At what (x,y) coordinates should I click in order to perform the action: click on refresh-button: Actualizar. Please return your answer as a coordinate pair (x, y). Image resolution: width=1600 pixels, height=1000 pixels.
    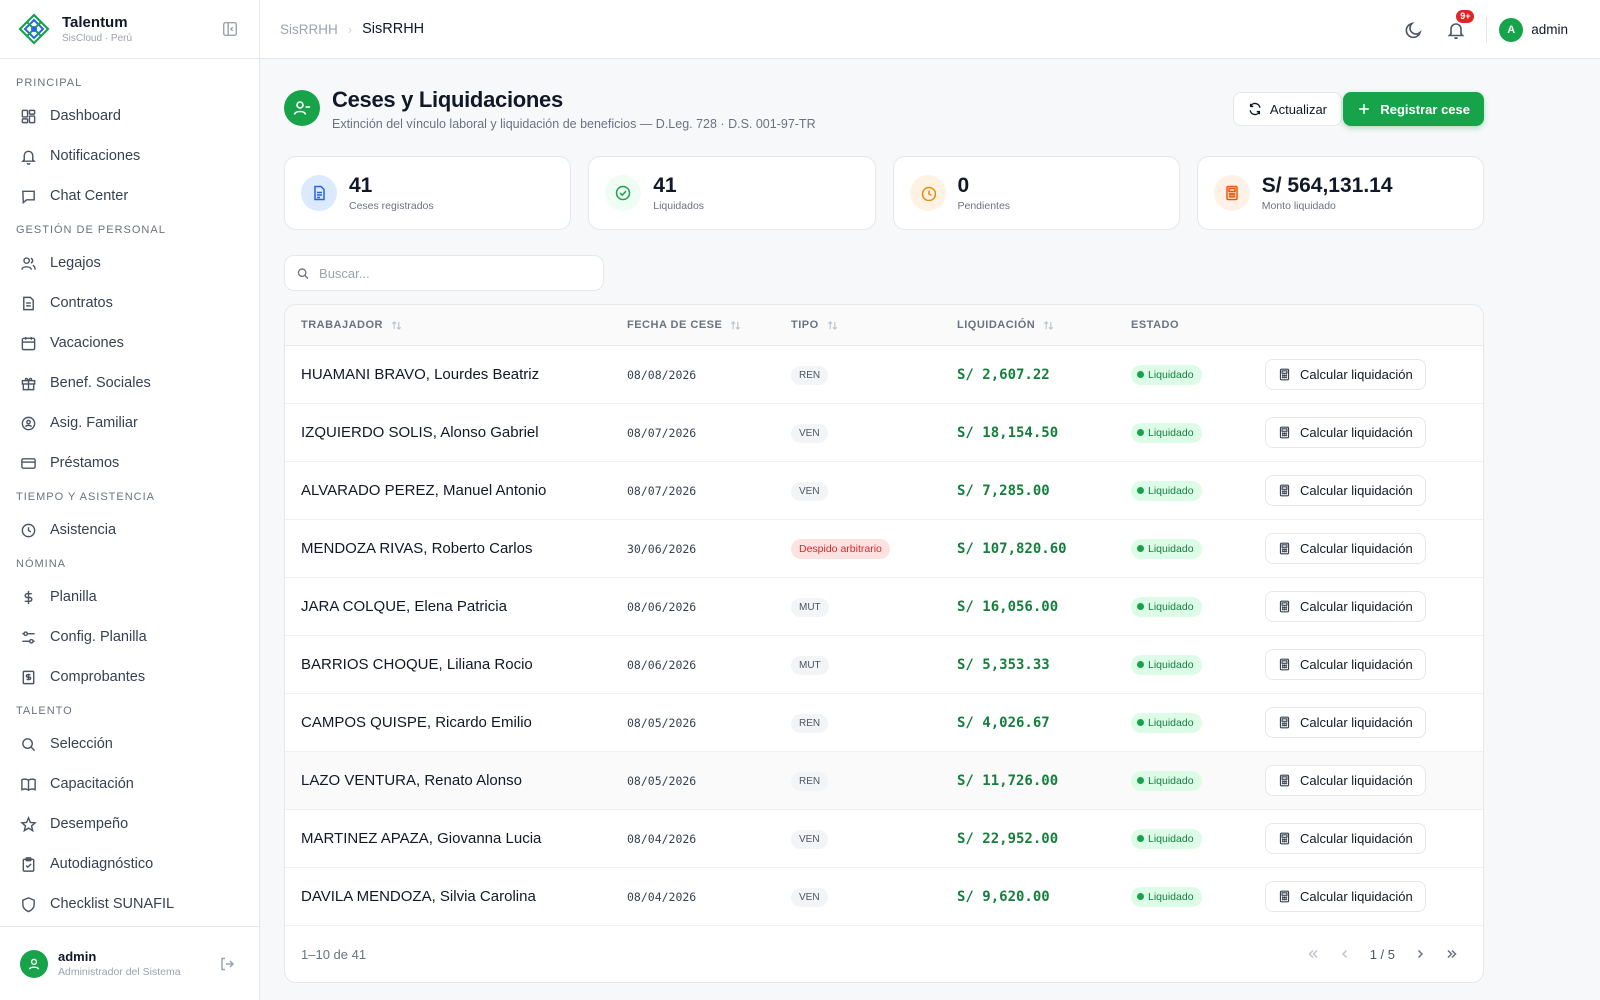
    Looking at the image, I should click on (1287, 109).